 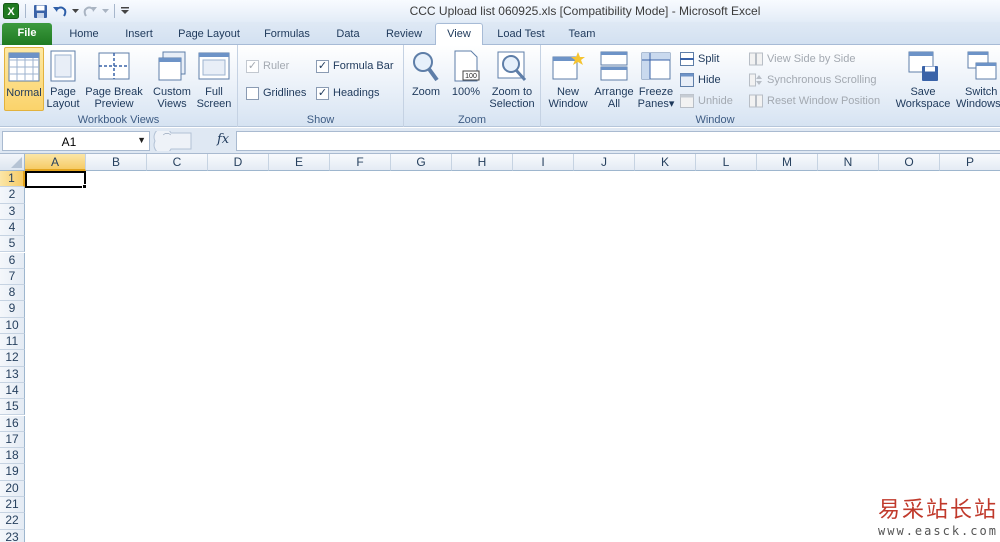 I want to click on column-header-c: C, so click(x=177, y=162).